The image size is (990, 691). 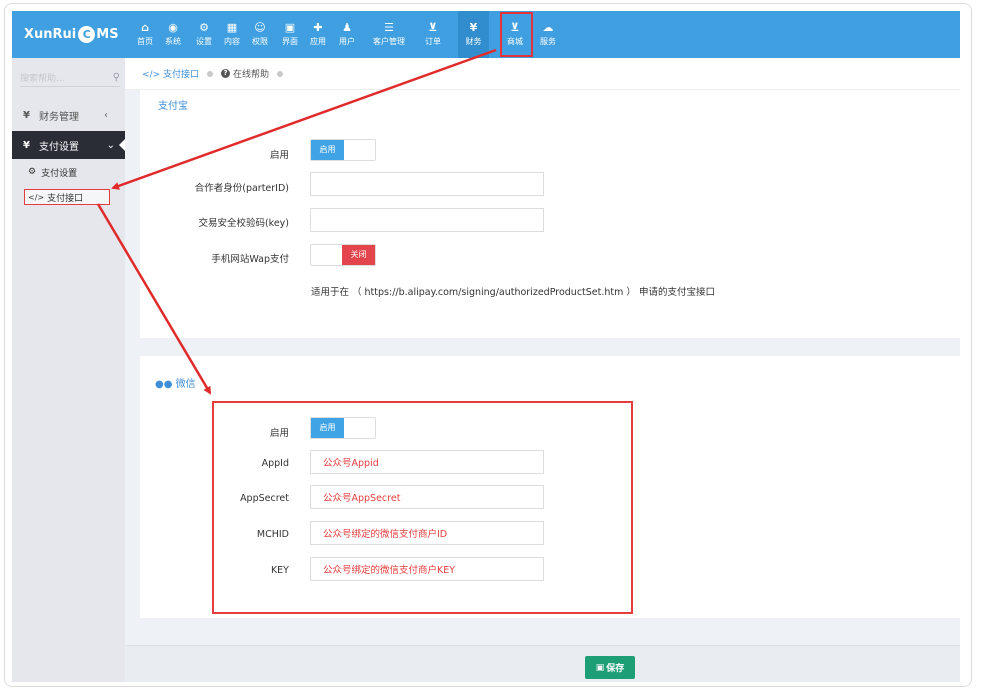 What do you see at coordinates (473, 41) in the screenshot?
I see `nav-item-label: 财务` at bounding box center [473, 41].